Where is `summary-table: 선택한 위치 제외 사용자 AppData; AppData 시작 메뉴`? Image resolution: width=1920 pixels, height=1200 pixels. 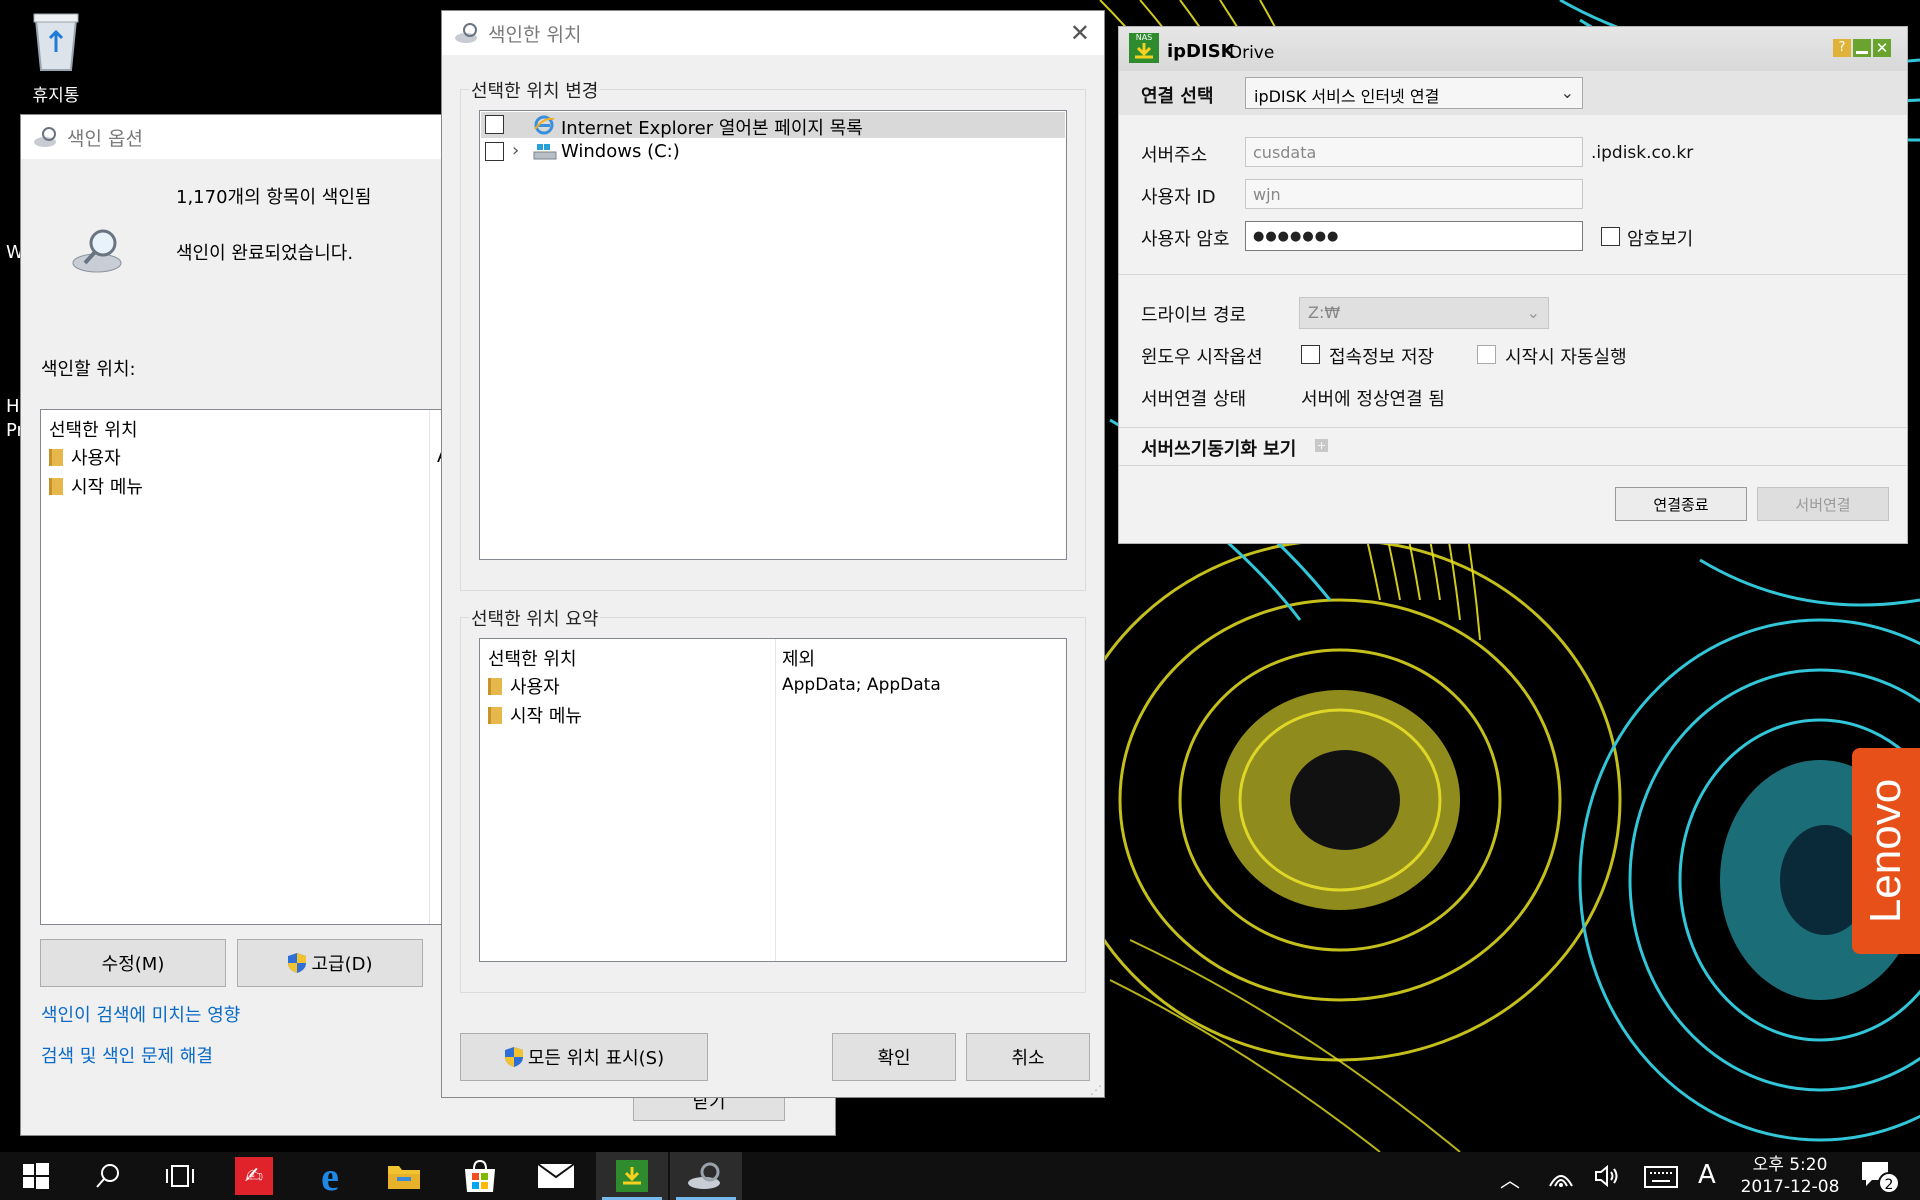 summary-table: 선택한 위치 제외 사용자 AppData; AppData 시작 메뉴 is located at coordinates (773, 800).